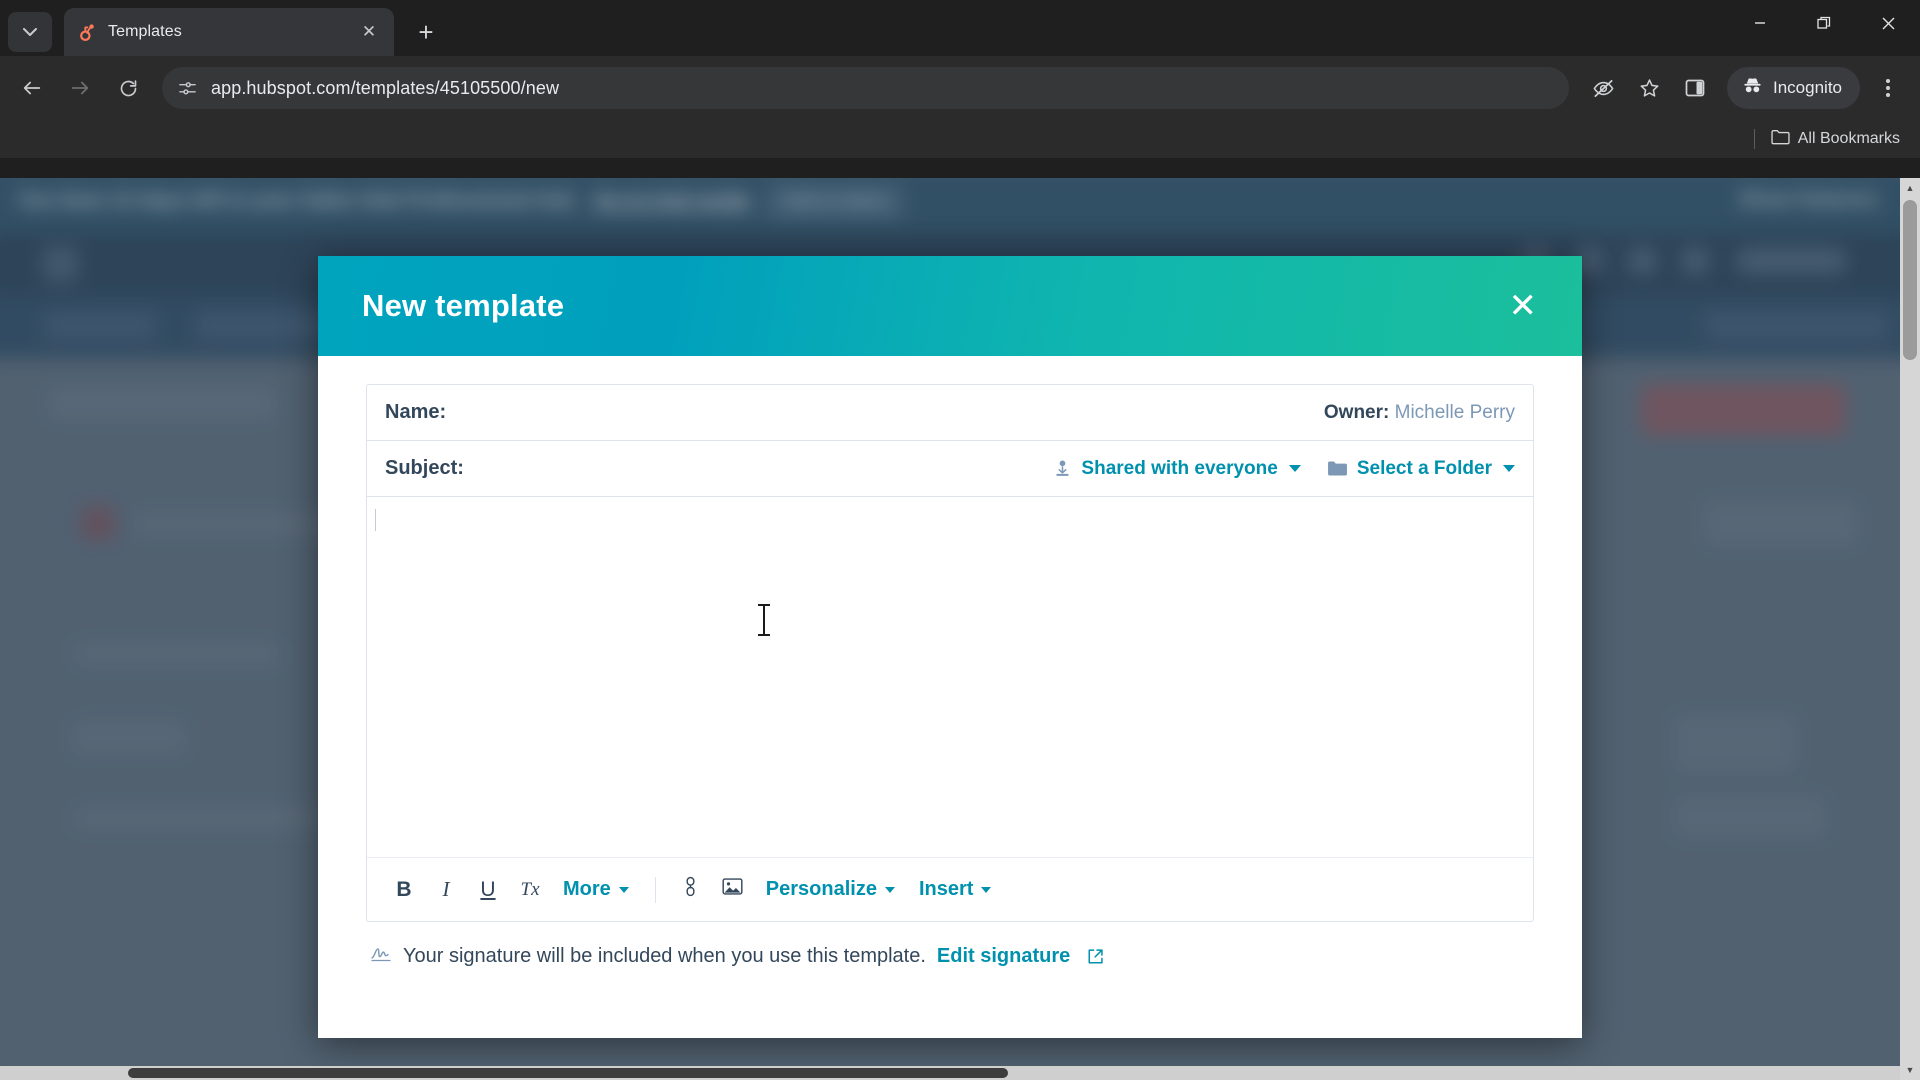 This screenshot has height=1080, width=1920. I want to click on text-caret, so click(375, 520).